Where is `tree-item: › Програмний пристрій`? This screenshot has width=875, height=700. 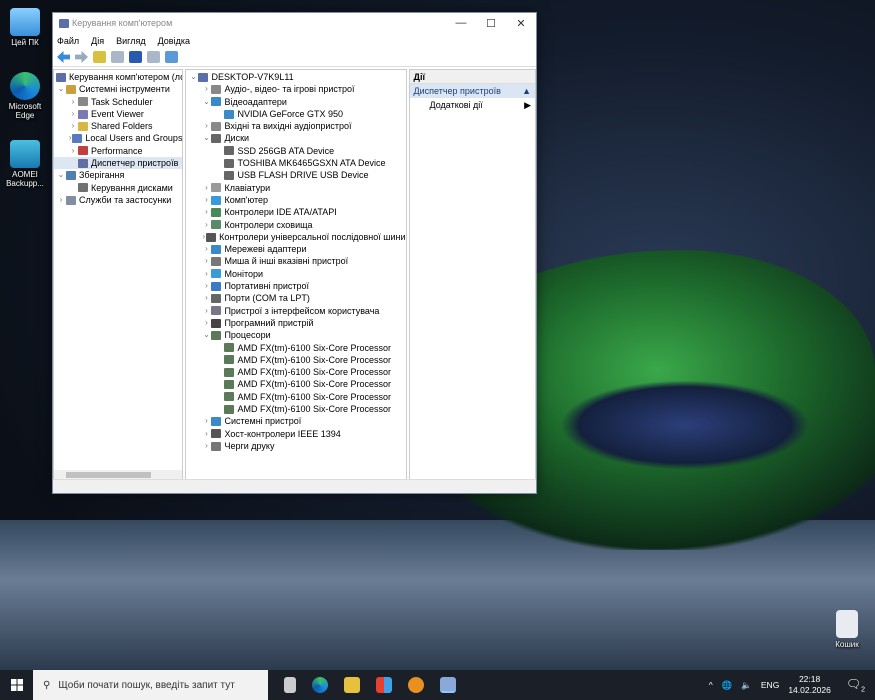 tree-item: › Програмний пристрій is located at coordinates (295, 323).